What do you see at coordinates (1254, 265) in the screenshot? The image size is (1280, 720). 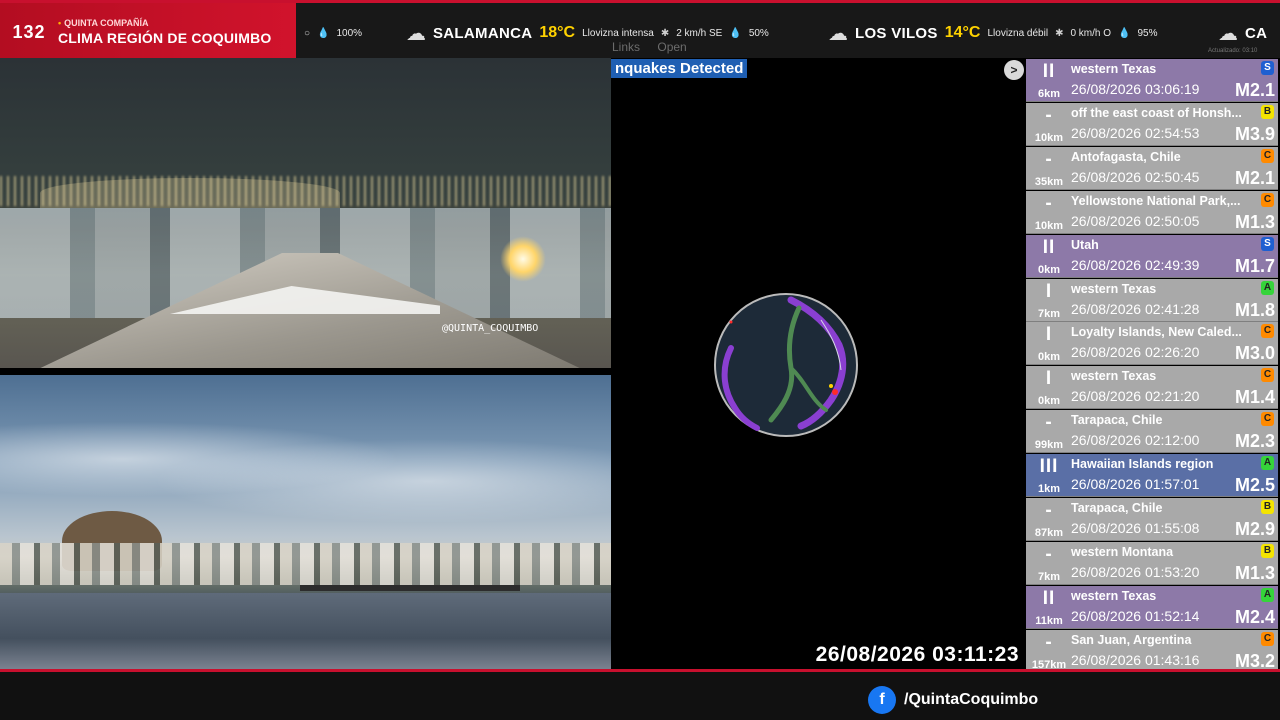 I see `quake-magnitude: M1.7` at bounding box center [1254, 265].